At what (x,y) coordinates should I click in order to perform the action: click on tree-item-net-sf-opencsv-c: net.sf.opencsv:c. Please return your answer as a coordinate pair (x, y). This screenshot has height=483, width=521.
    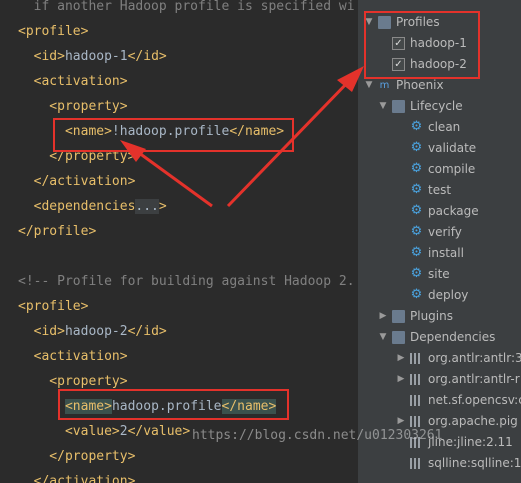
    Looking at the image, I should click on (439, 400).